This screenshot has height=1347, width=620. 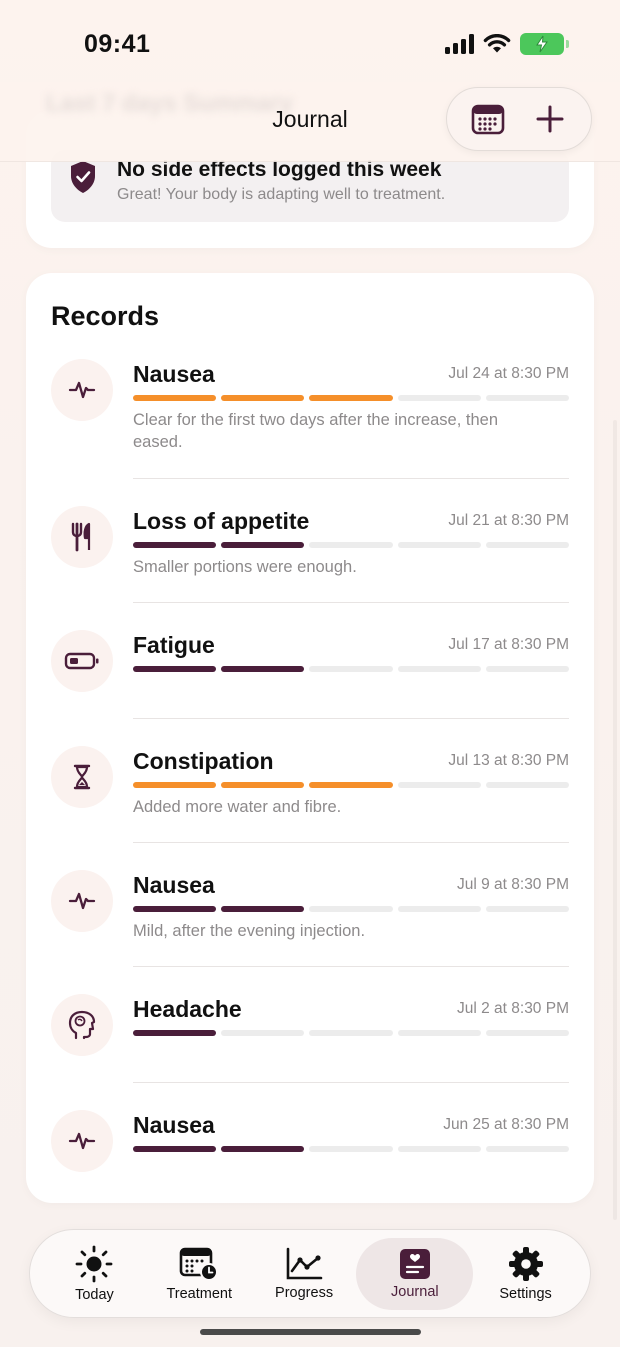 What do you see at coordinates (415, 1291) in the screenshot?
I see `tab-label: Journal` at bounding box center [415, 1291].